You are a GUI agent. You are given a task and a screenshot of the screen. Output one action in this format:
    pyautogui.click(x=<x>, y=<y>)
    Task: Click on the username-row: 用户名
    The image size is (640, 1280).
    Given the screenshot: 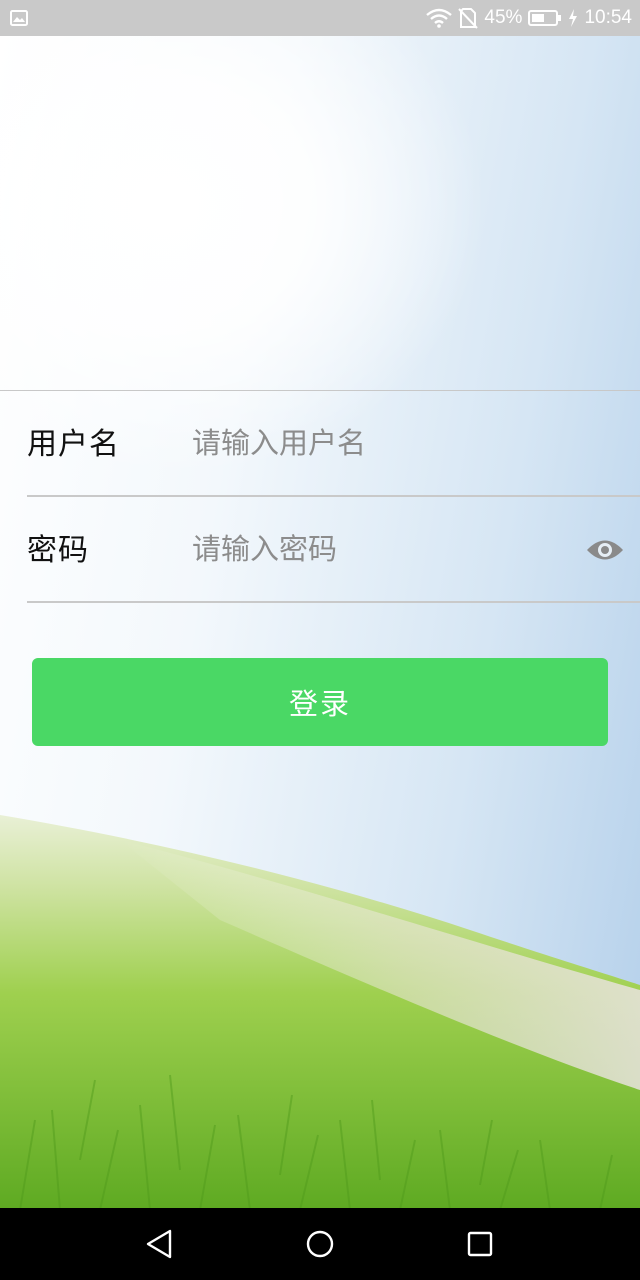 What is the action you would take?
    pyautogui.click(x=333, y=444)
    